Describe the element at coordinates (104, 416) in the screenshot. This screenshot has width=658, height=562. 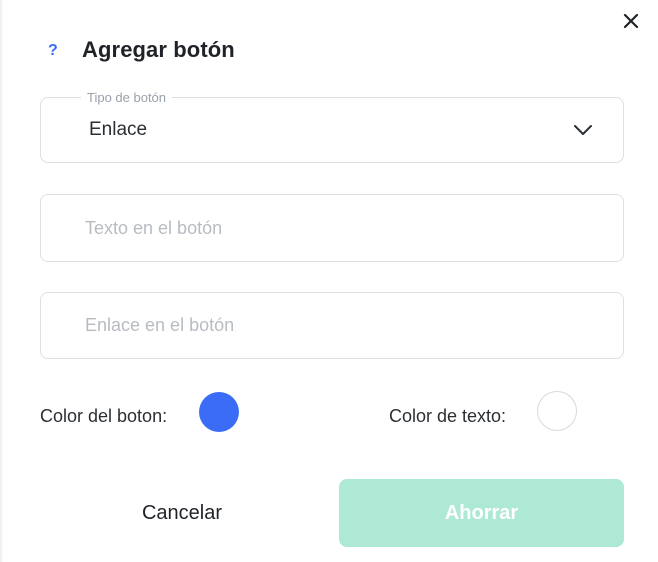
I see `button-color-label: Color del boton:` at that location.